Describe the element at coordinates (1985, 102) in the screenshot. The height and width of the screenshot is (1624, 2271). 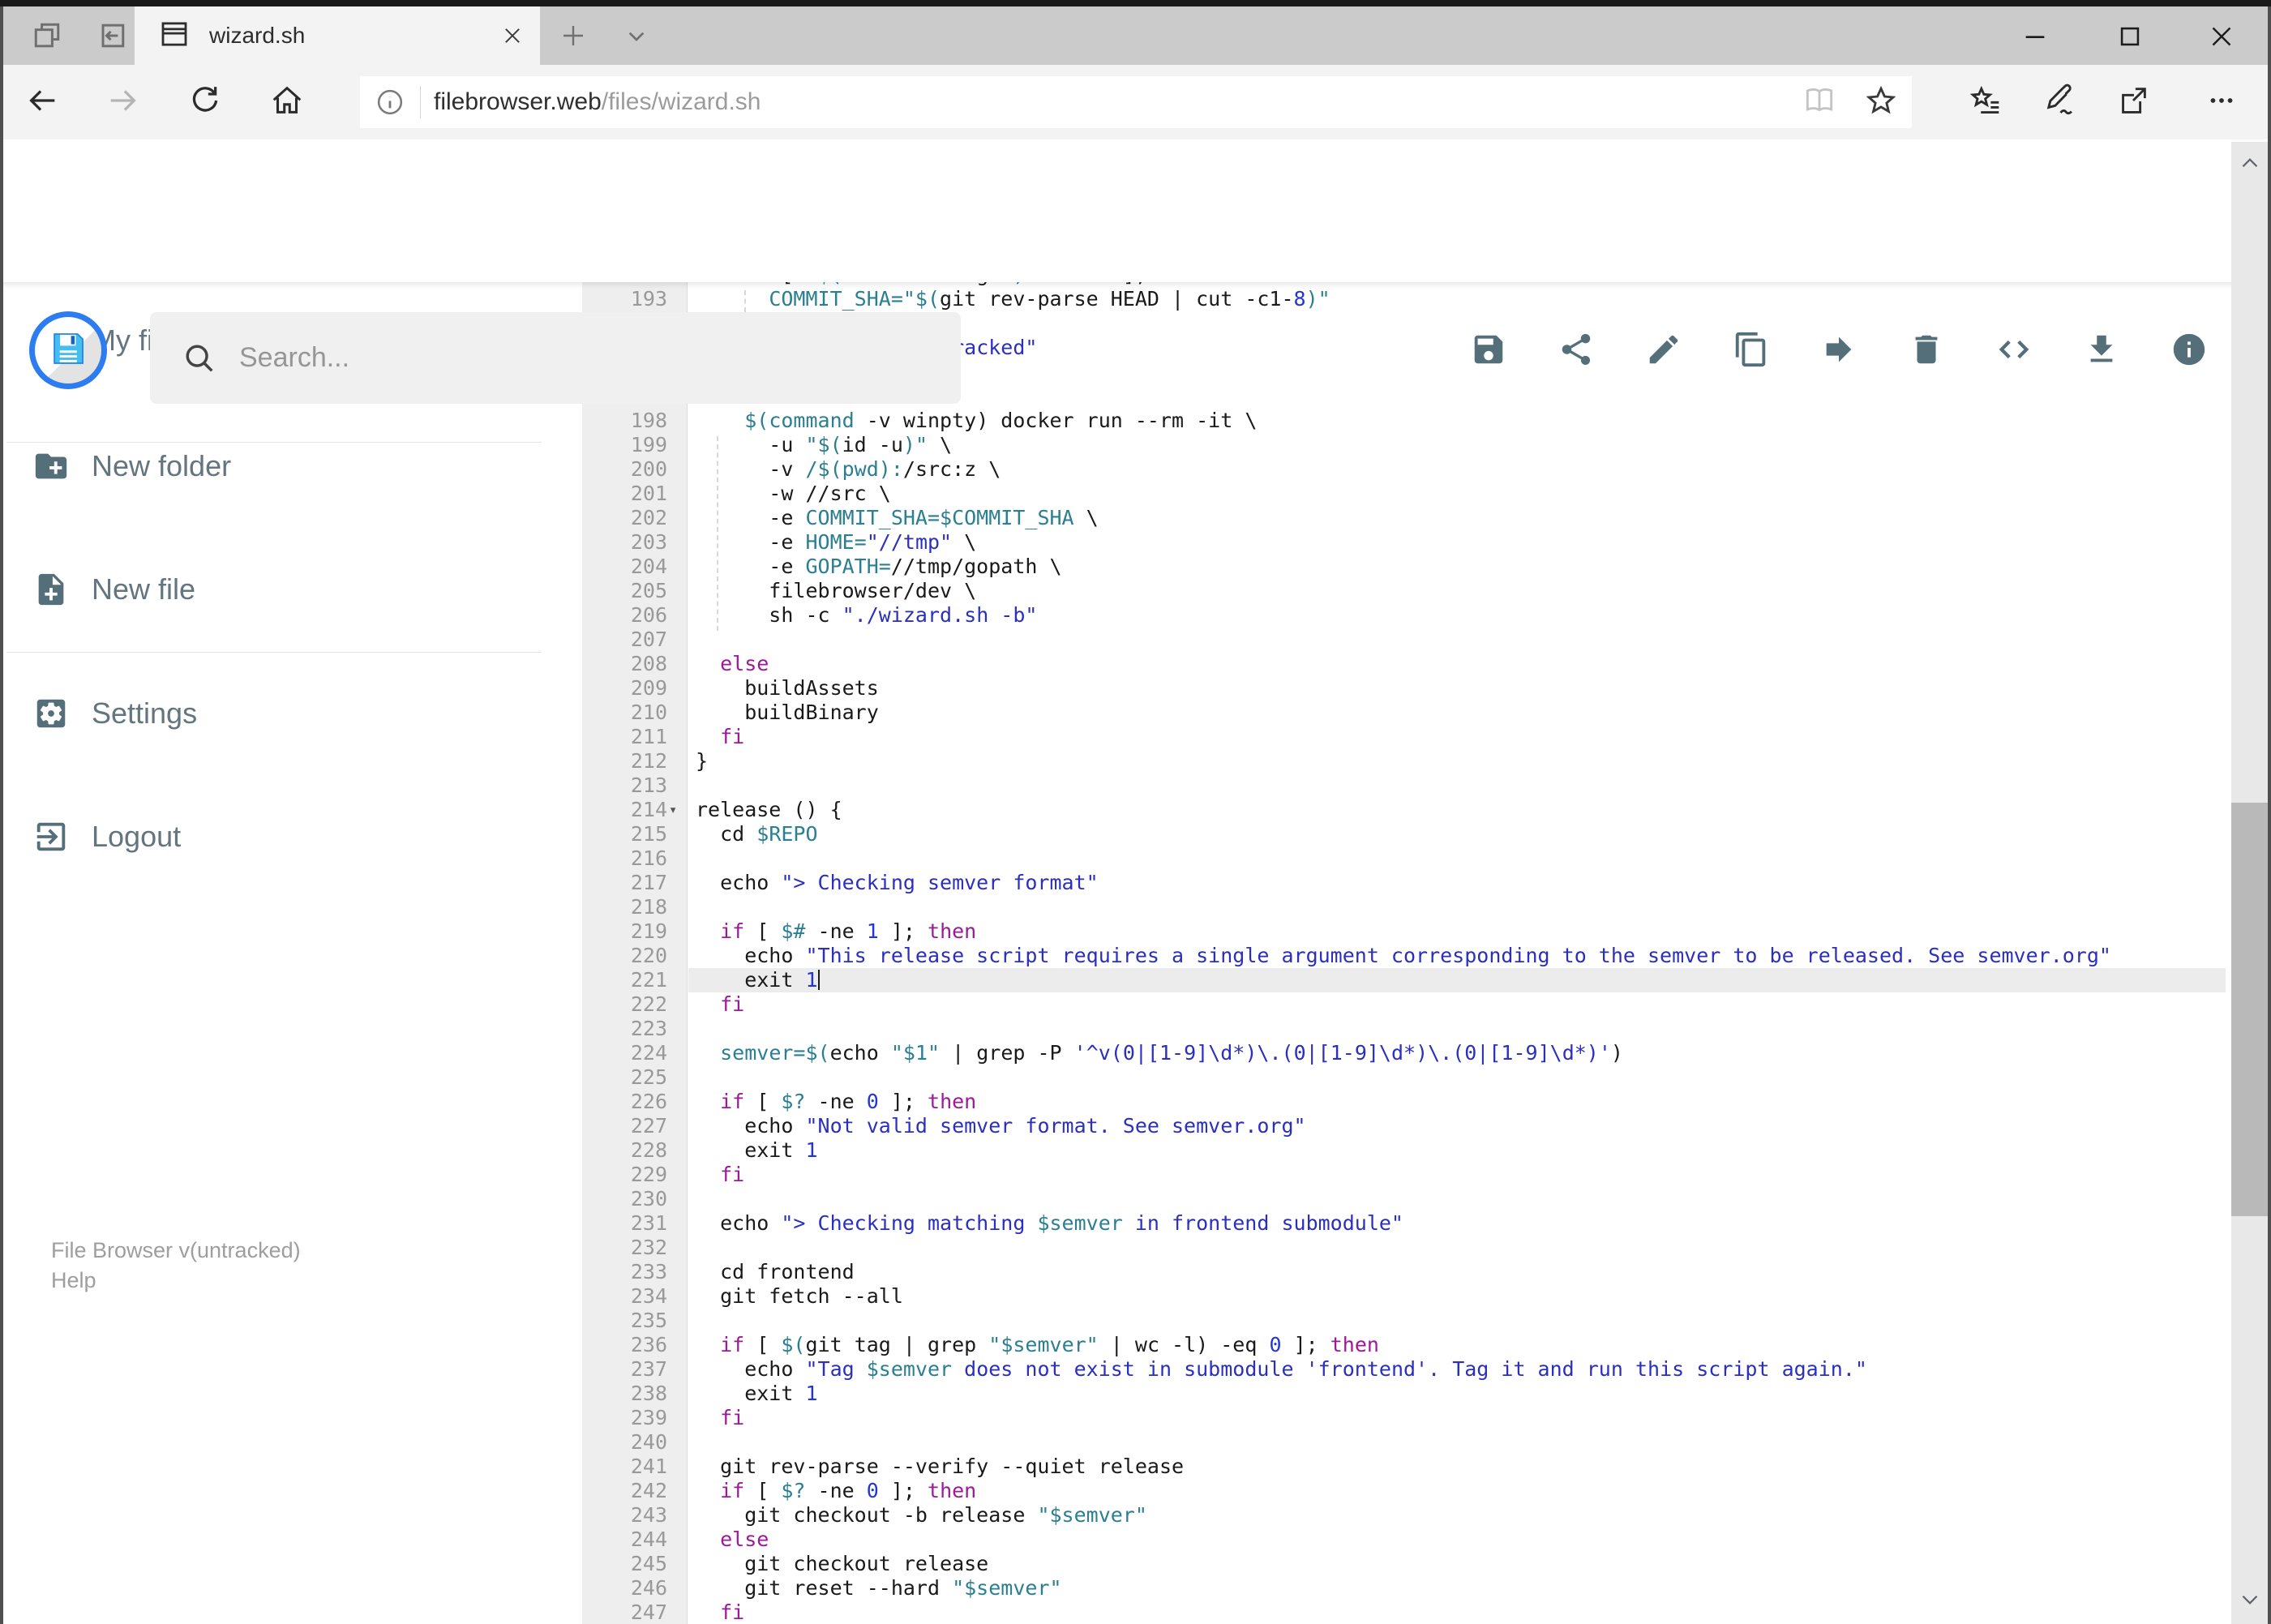
I see `hub-button` at that location.